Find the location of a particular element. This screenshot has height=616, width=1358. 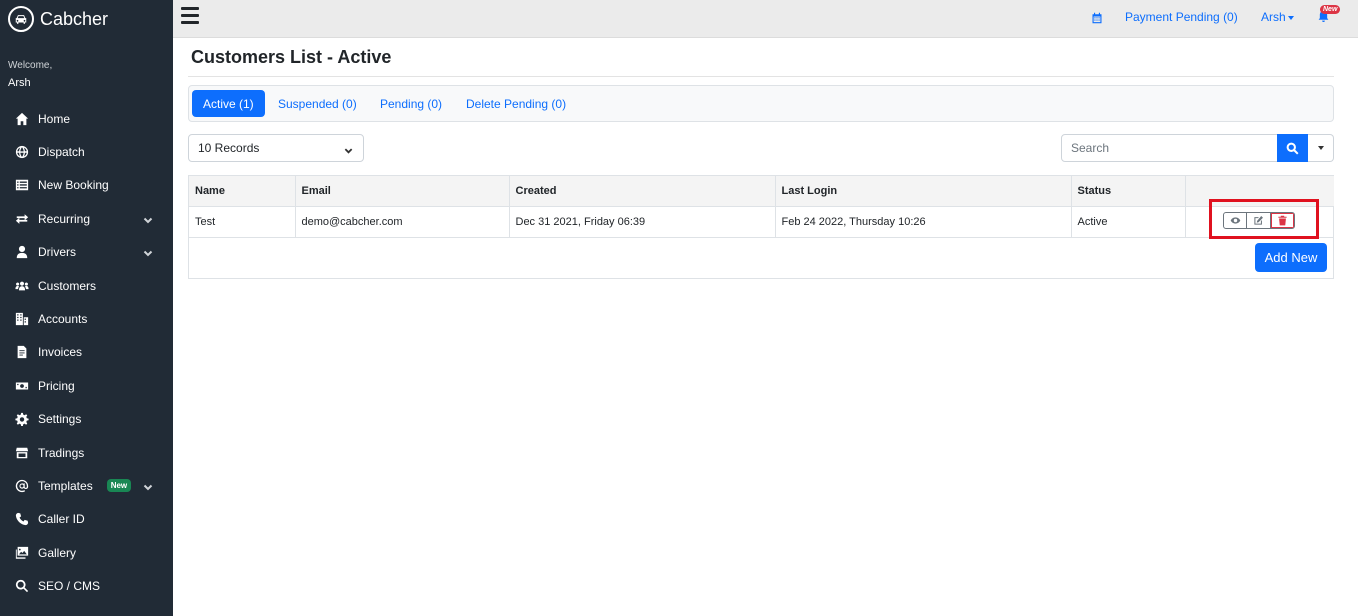

user-menu: Arsh is located at coordinates (1277, 17).